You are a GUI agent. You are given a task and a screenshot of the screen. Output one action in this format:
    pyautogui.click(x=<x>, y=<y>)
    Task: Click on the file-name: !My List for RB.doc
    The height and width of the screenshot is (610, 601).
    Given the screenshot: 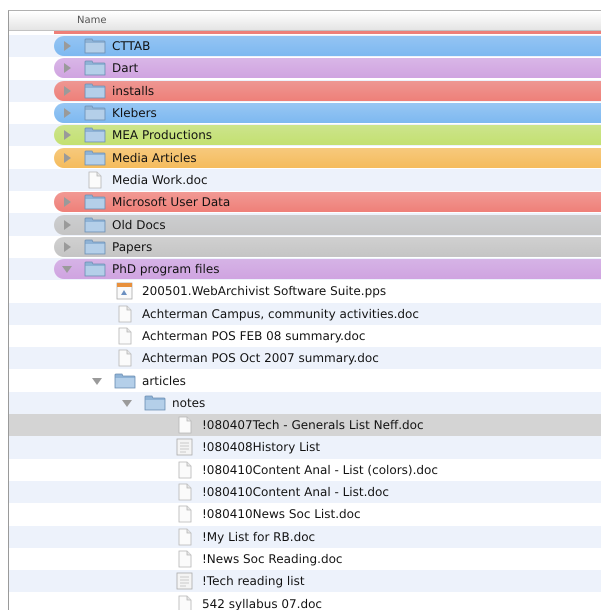 What is the action you would take?
    pyautogui.click(x=259, y=537)
    